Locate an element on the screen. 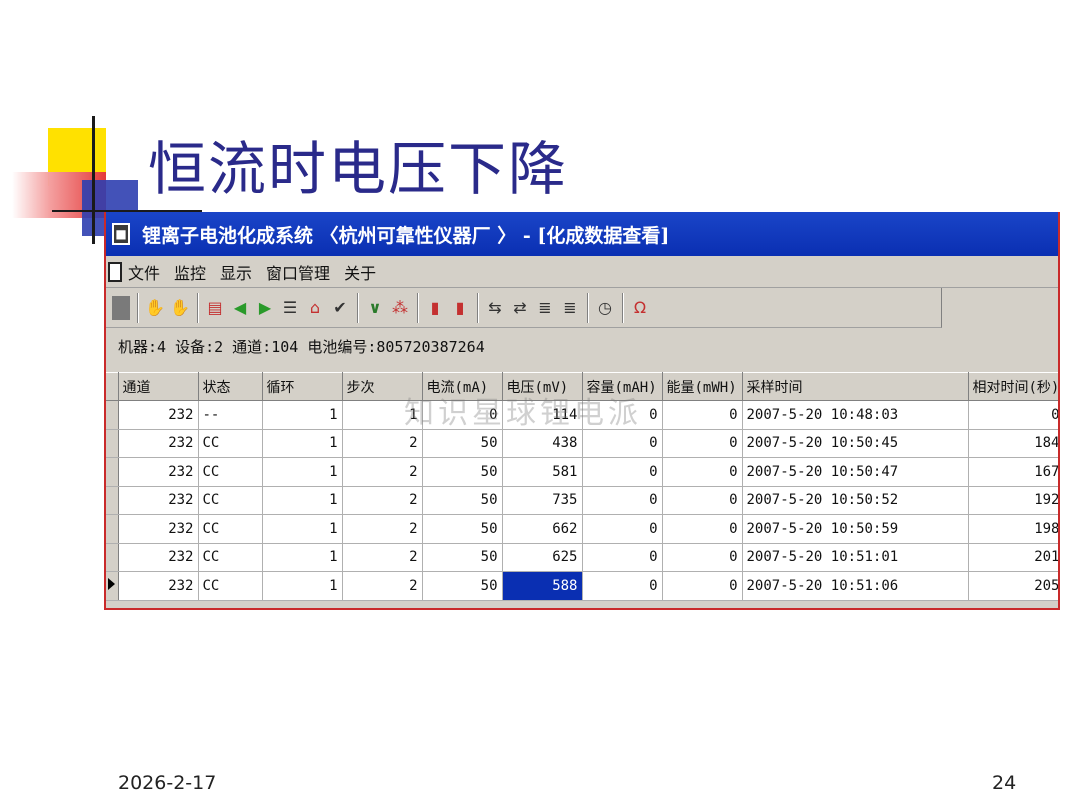  app-icon: ■ is located at coordinates (121, 234).